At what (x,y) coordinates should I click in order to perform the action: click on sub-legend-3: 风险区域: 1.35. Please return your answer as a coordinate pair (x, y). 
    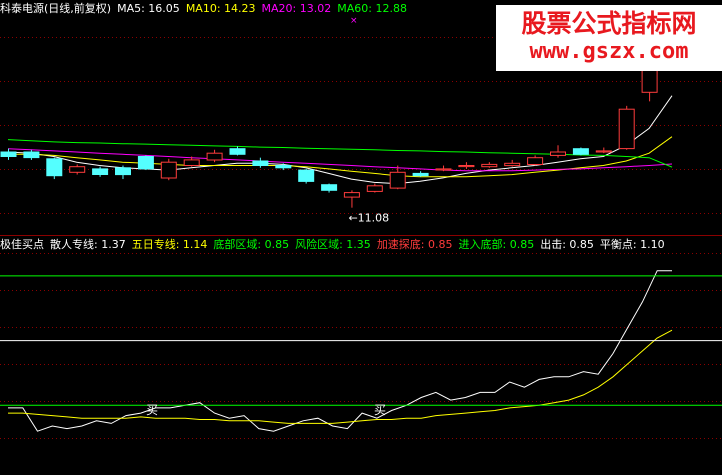
    Looking at the image, I should click on (333, 244).